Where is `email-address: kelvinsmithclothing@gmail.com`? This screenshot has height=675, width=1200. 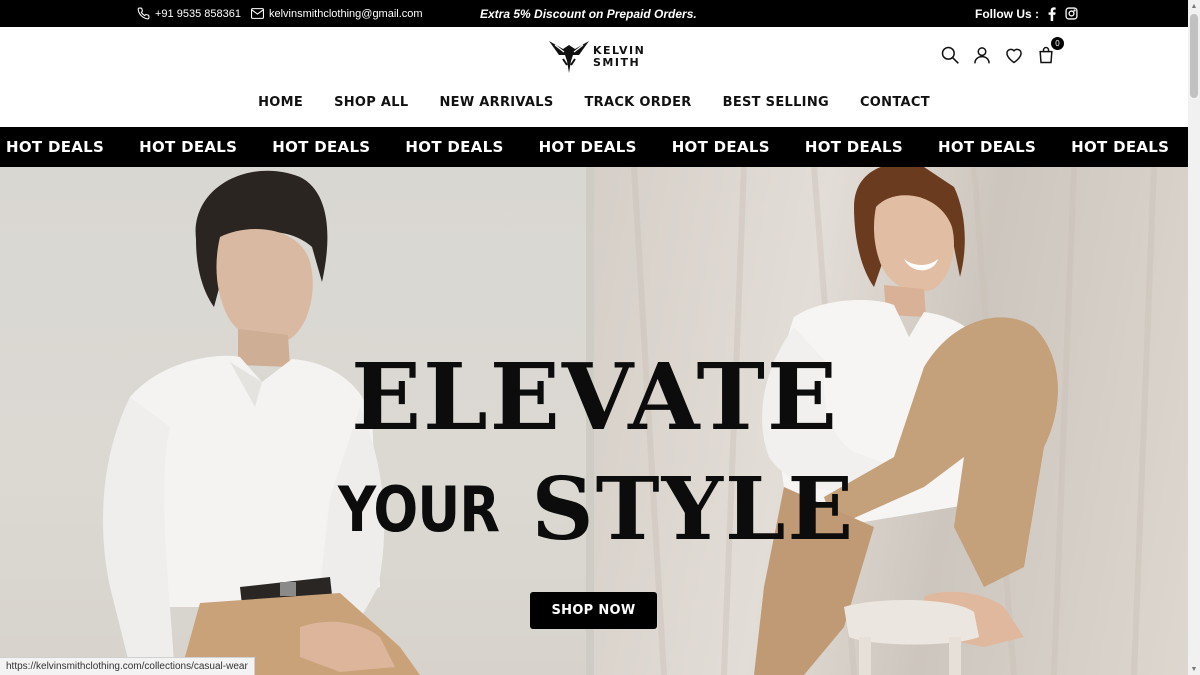 email-address: kelvinsmithclothing@gmail.com is located at coordinates (345, 13).